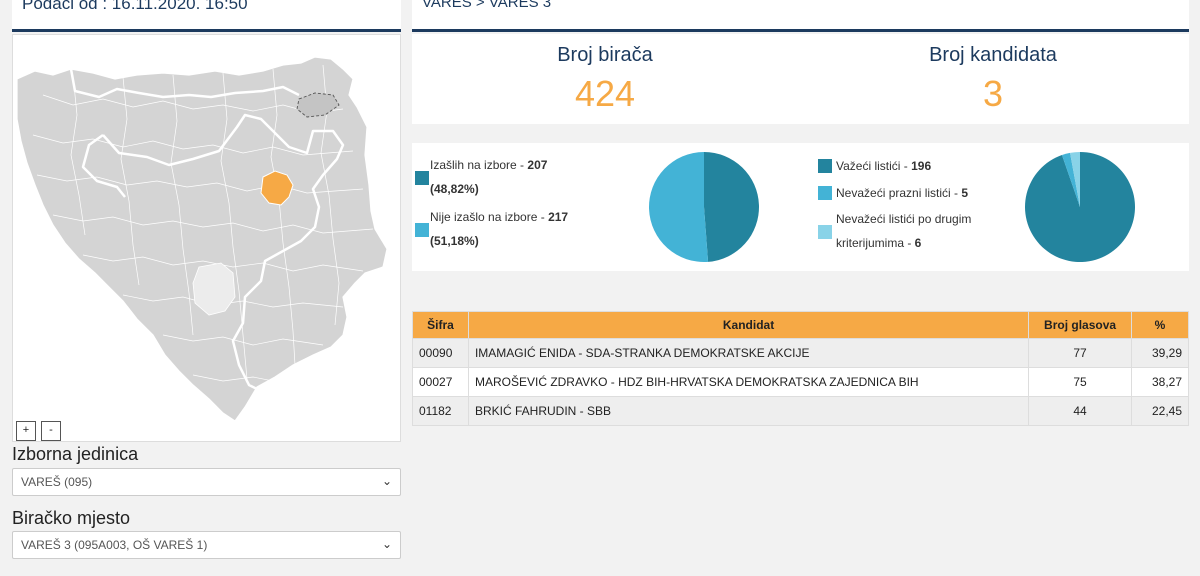  What do you see at coordinates (800, 79) in the screenshot?
I see `stats-panel: Broj birača 424 Broj kandidata 3` at bounding box center [800, 79].